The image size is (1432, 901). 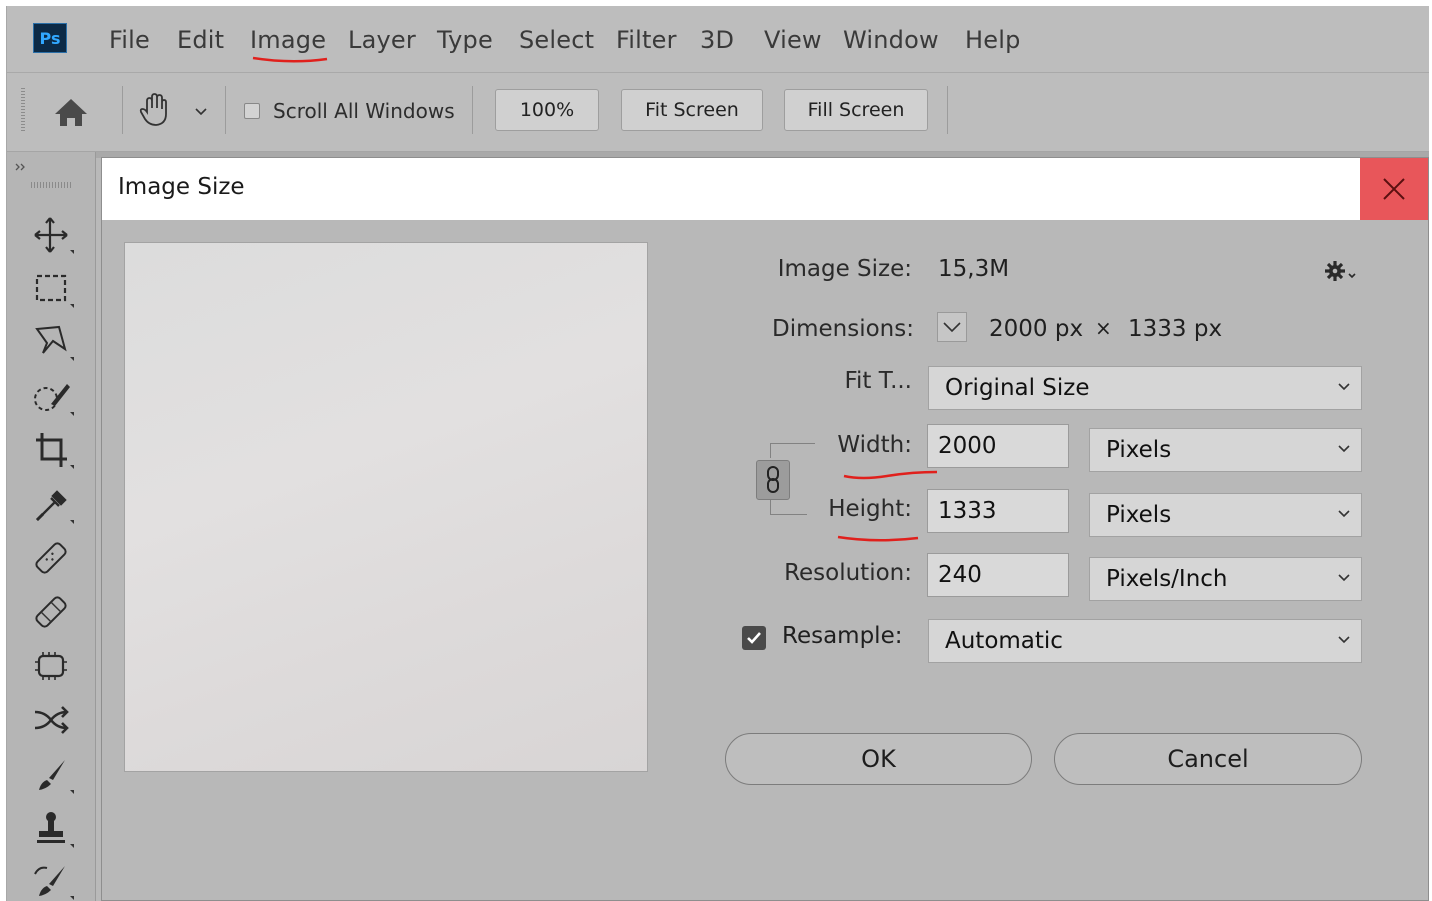 What do you see at coordinates (878, 759) in the screenshot?
I see `ok-button: OK` at bounding box center [878, 759].